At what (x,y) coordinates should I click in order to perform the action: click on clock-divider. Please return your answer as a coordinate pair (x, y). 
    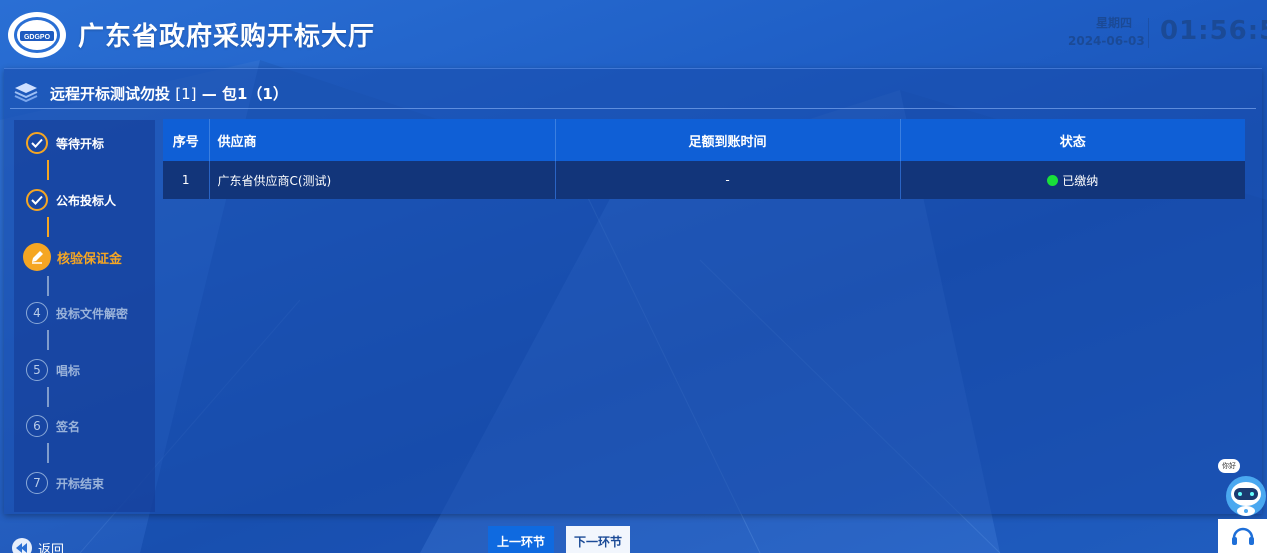
    Looking at the image, I should click on (1148, 33).